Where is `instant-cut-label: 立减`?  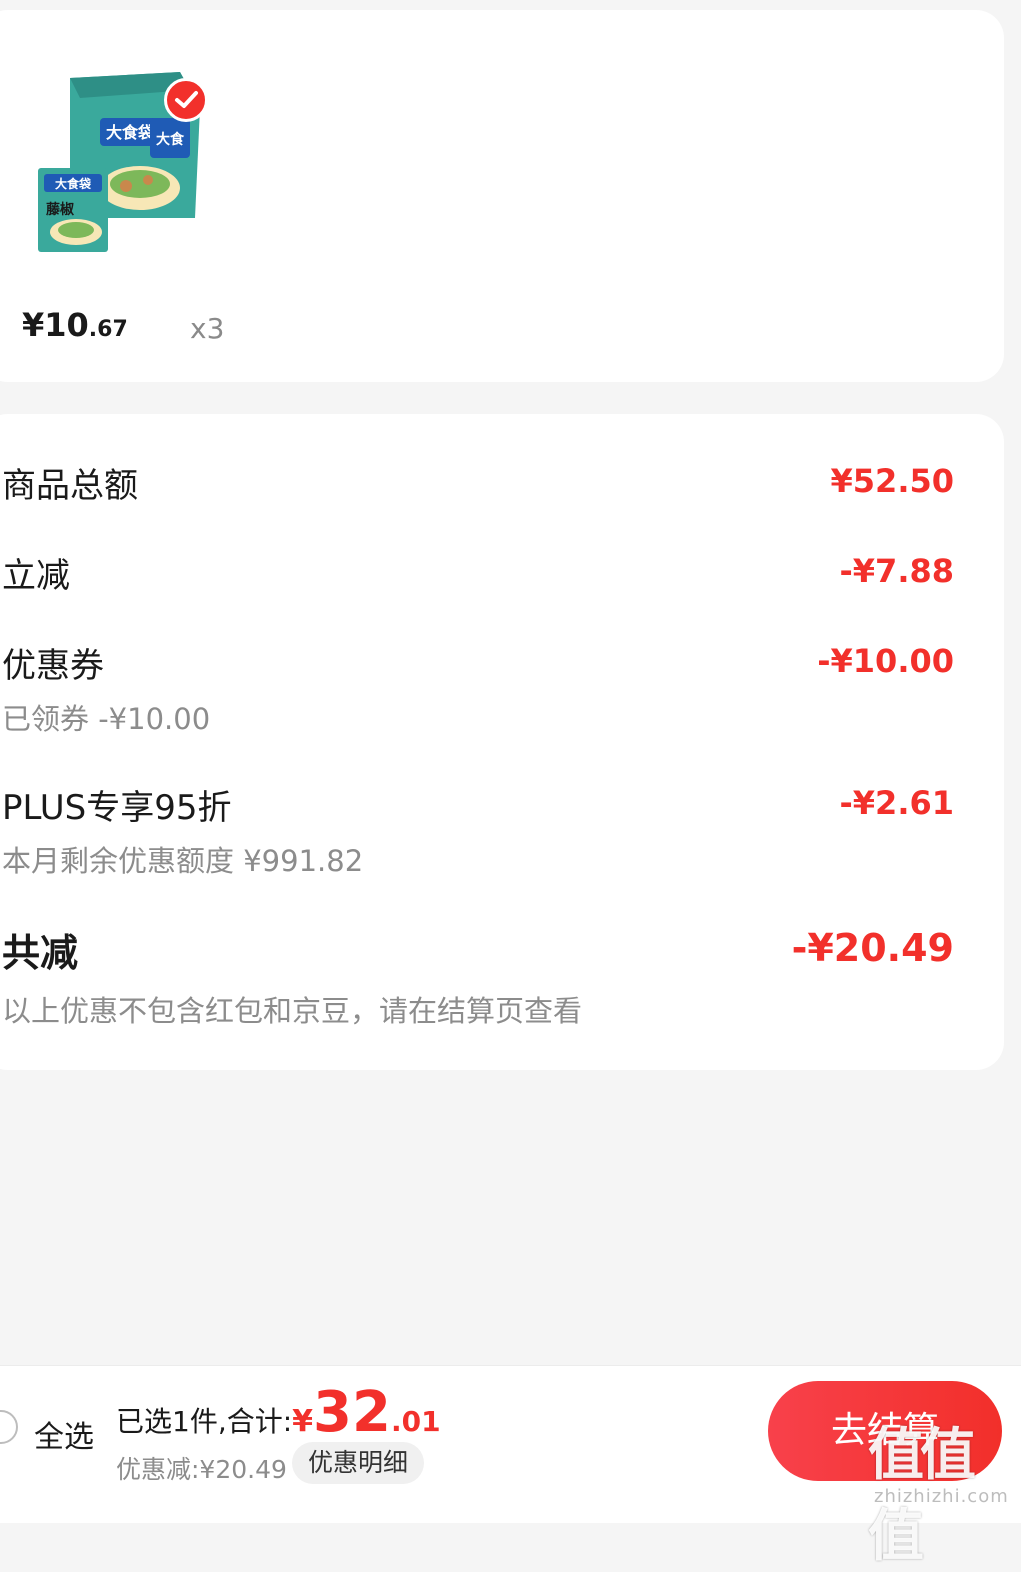 instant-cut-label: 立减 is located at coordinates (36, 576).